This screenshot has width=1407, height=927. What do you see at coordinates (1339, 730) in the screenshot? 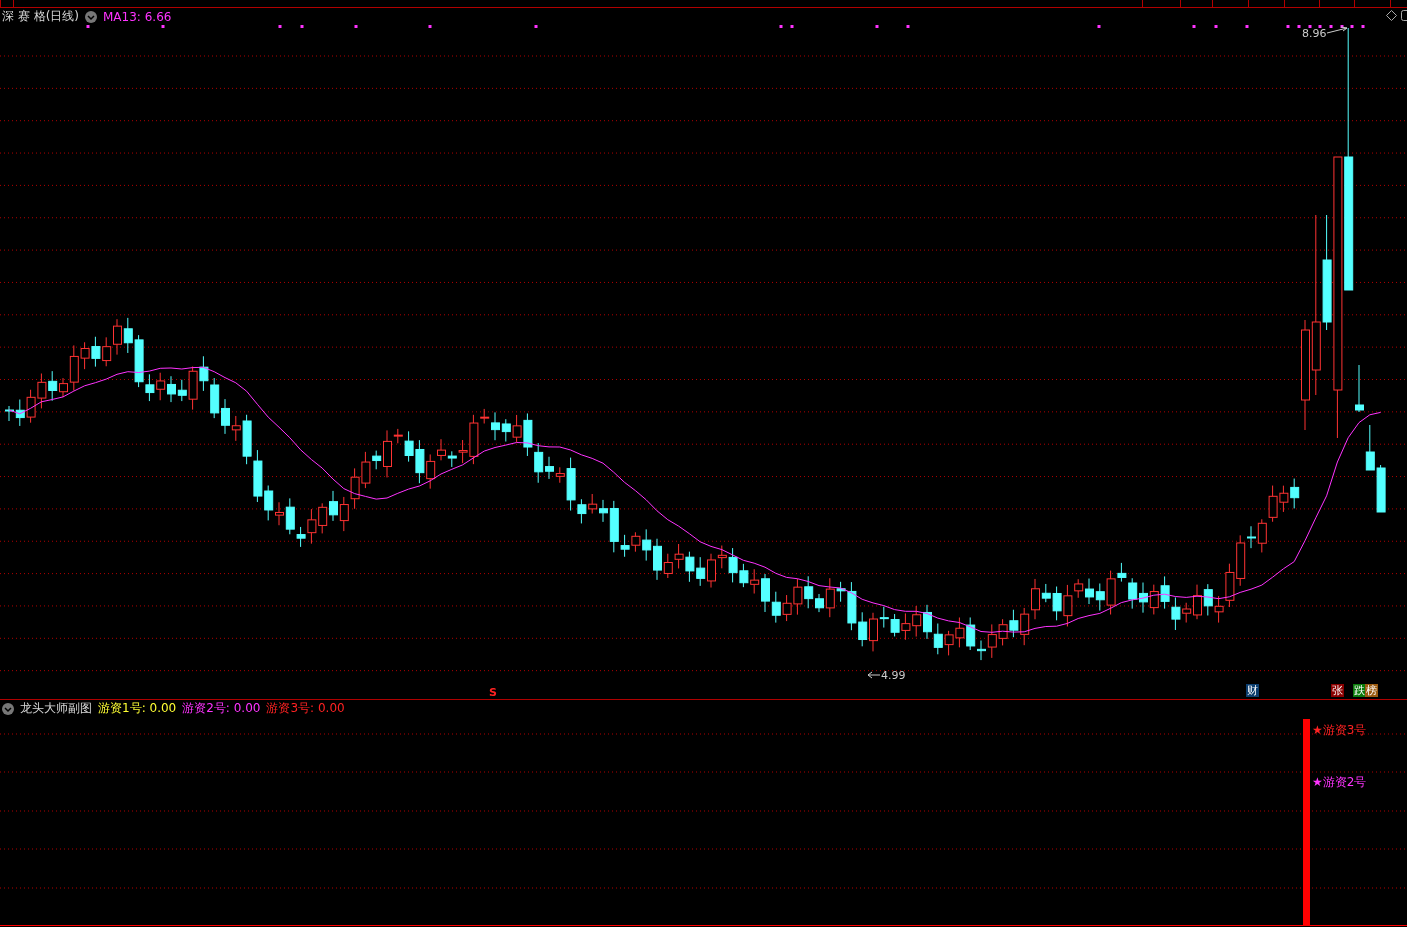
I see `signal-label: ★游资3号` at bounding box center [1339, 730].